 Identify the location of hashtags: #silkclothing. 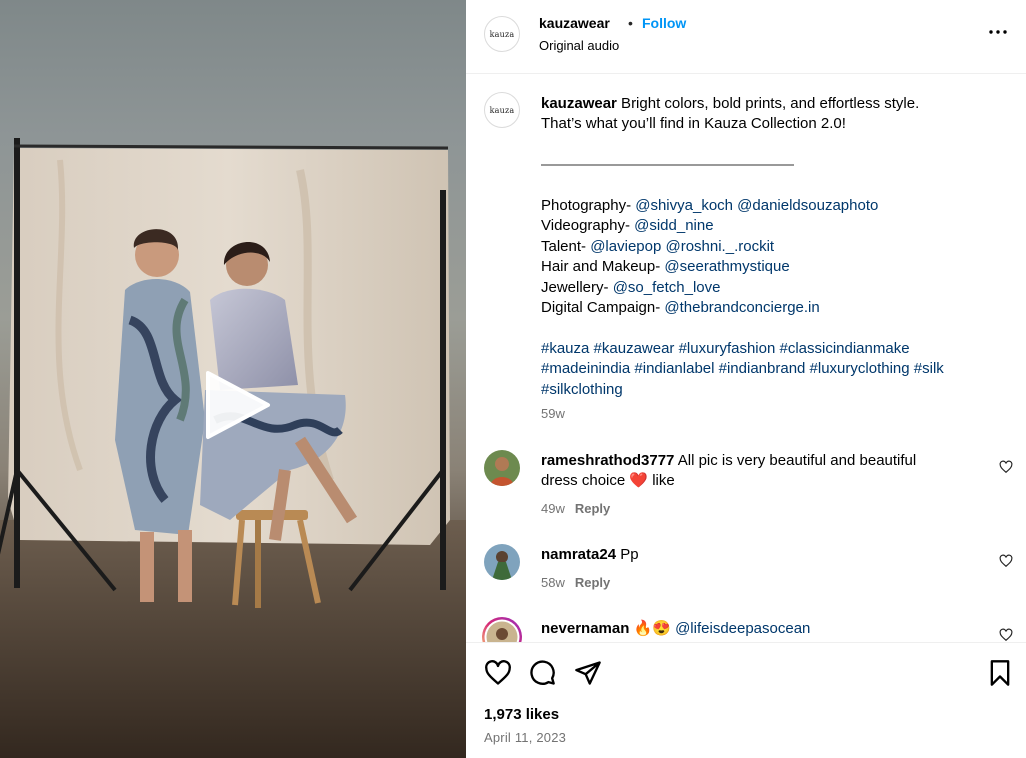
(771, 390).